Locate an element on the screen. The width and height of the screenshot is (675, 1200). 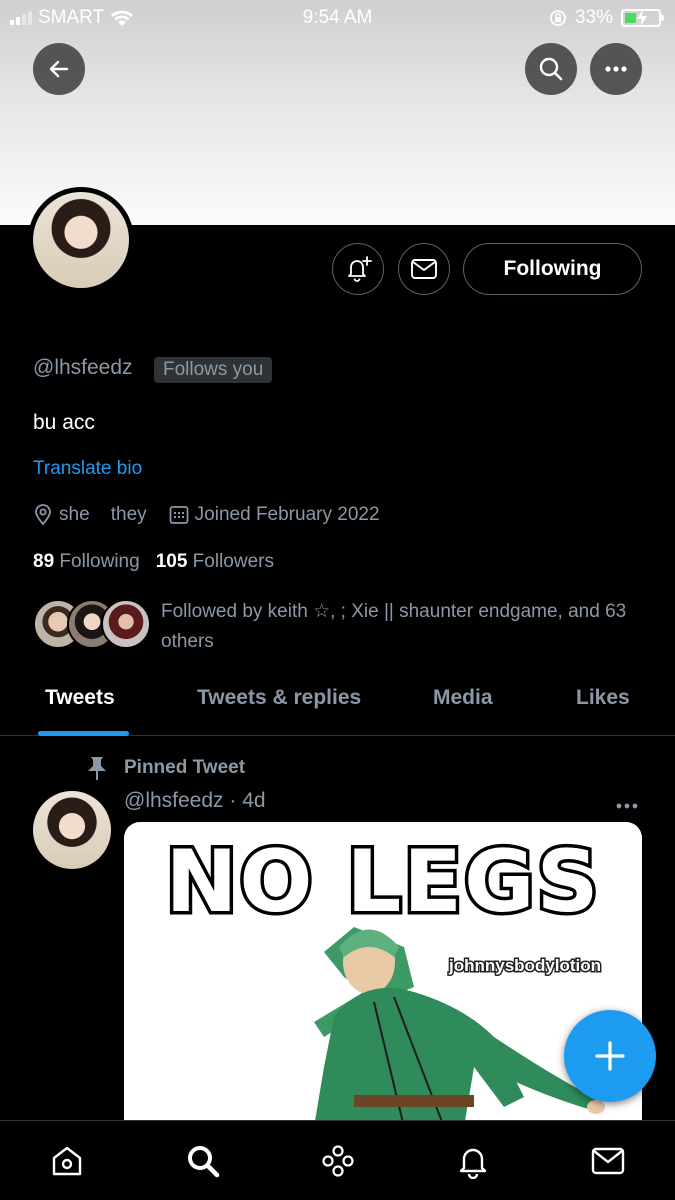
tab-tweets-replies: Tweets & replies is located at coordinates (279, 698).